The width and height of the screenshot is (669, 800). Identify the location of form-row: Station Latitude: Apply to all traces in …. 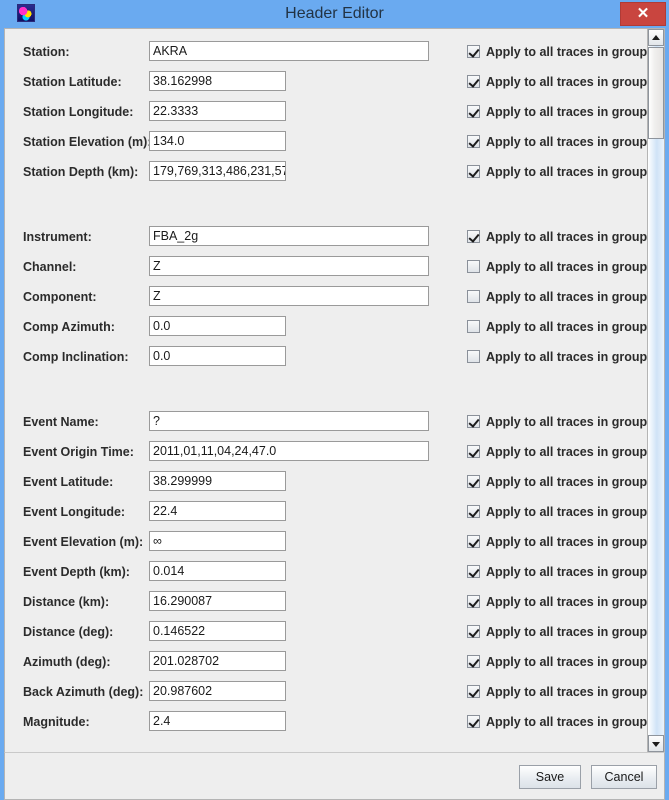
(326, 82).